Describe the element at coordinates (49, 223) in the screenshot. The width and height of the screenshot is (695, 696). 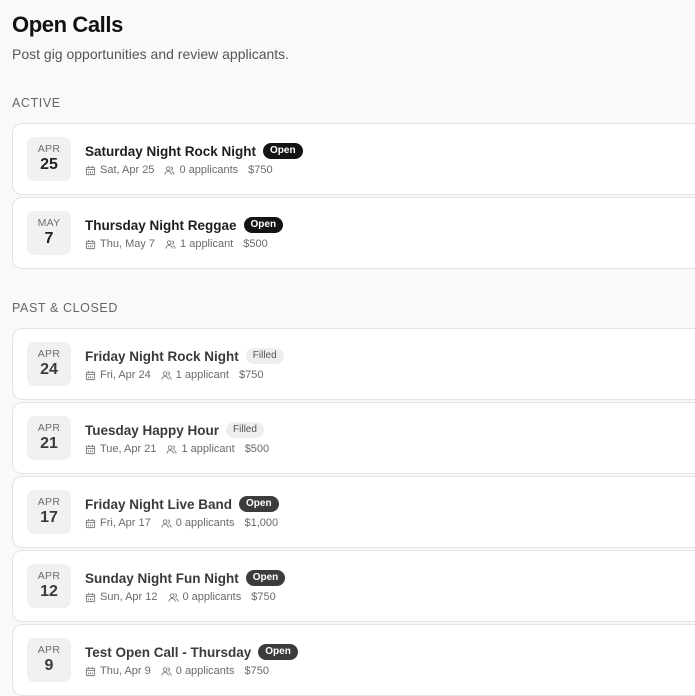
I see `date-month: MAY` at that location.